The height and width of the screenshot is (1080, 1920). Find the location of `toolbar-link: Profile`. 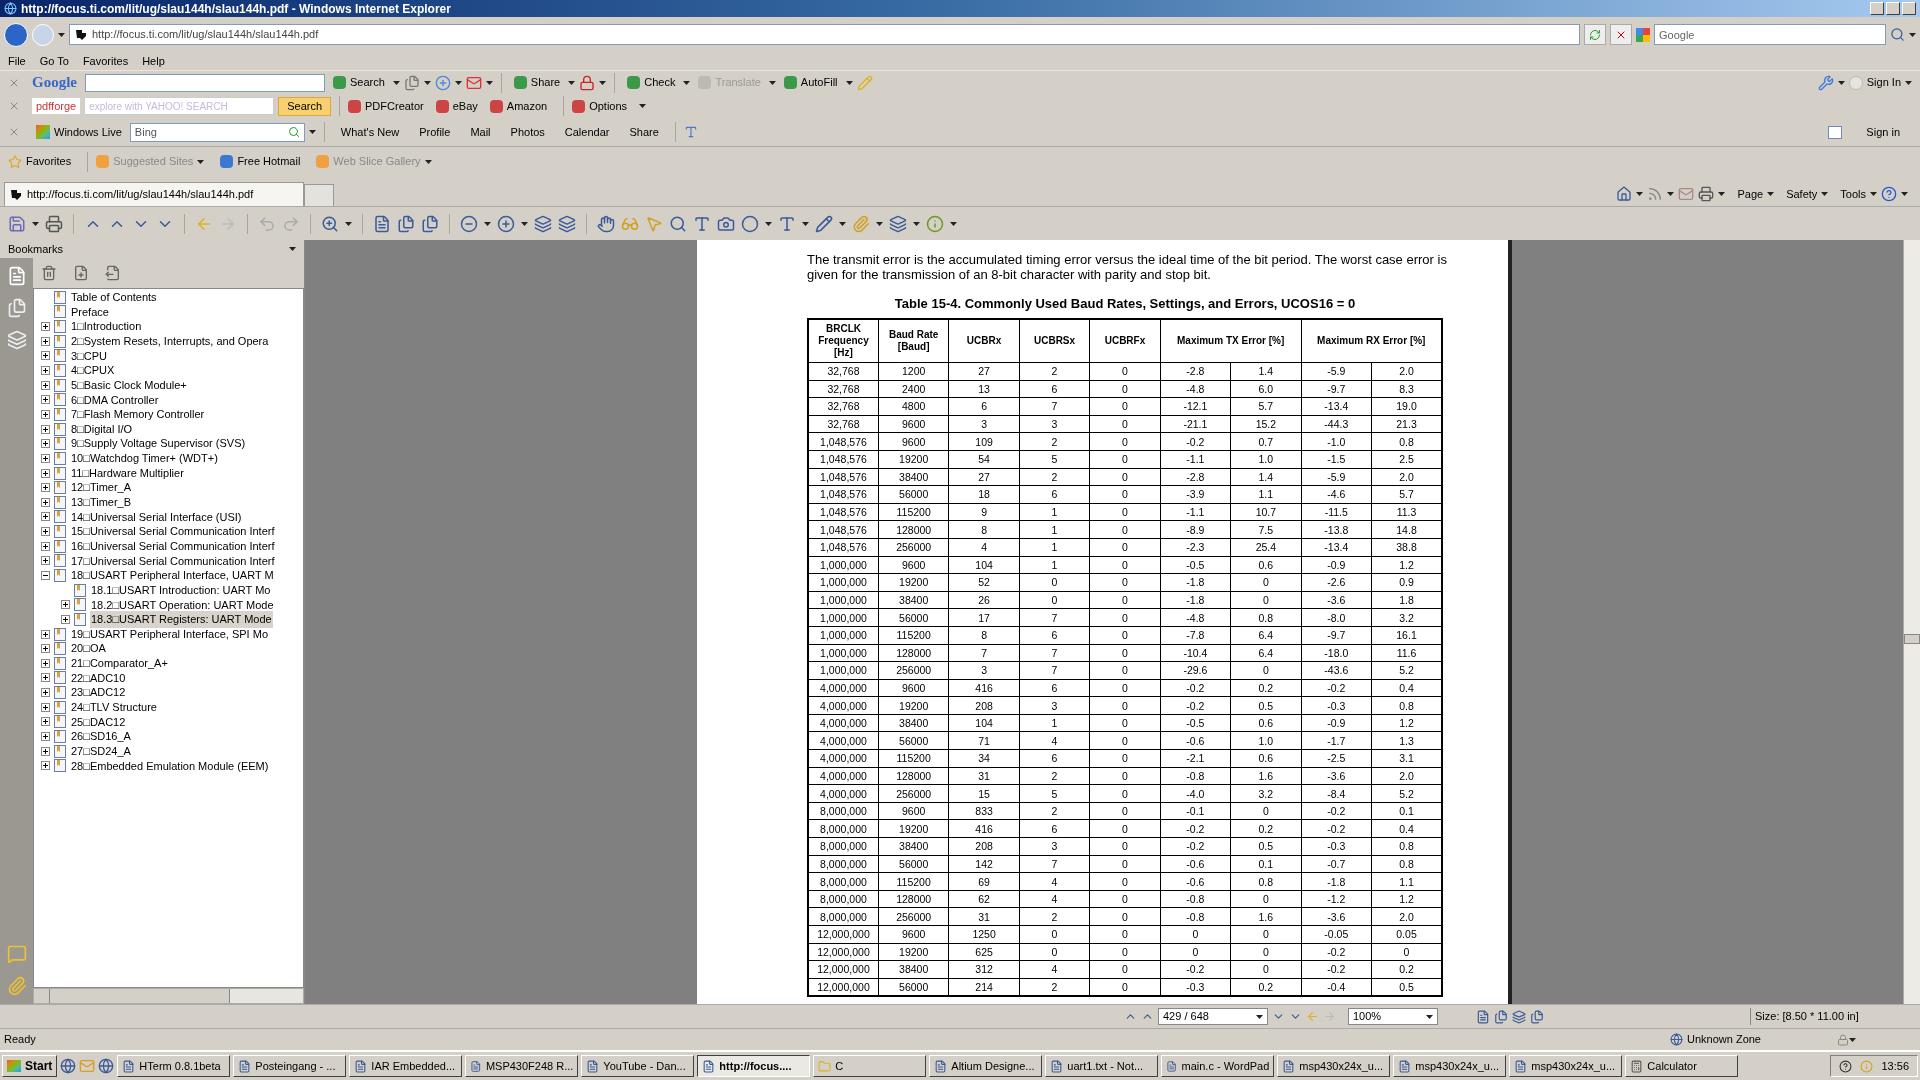

toolbar-link: Profile is located at coordinates (435, 132).